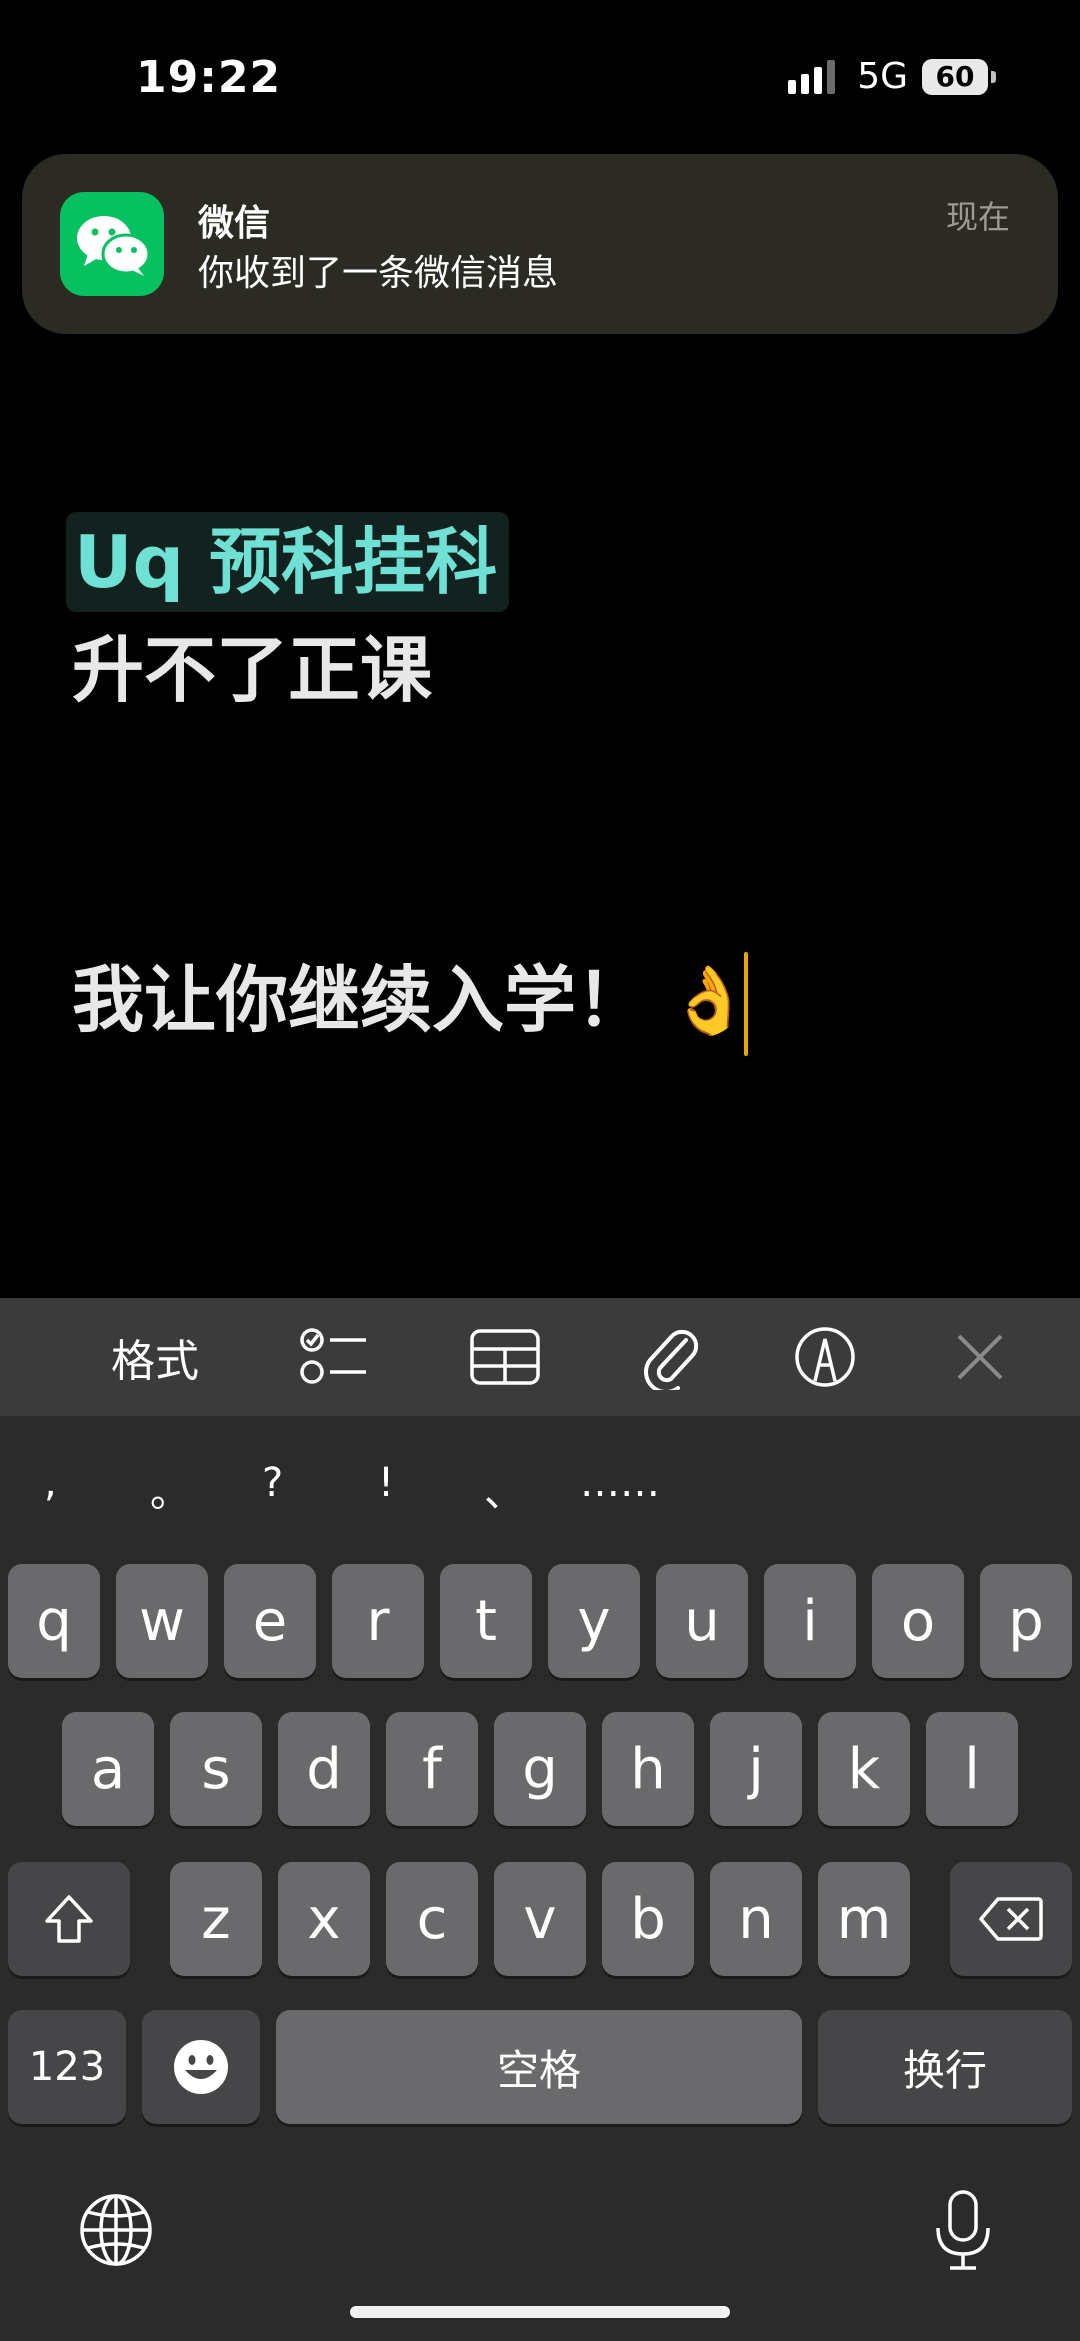 The image size is (1080, 2341). I want to click on wechat-icon, so click(112, 244).